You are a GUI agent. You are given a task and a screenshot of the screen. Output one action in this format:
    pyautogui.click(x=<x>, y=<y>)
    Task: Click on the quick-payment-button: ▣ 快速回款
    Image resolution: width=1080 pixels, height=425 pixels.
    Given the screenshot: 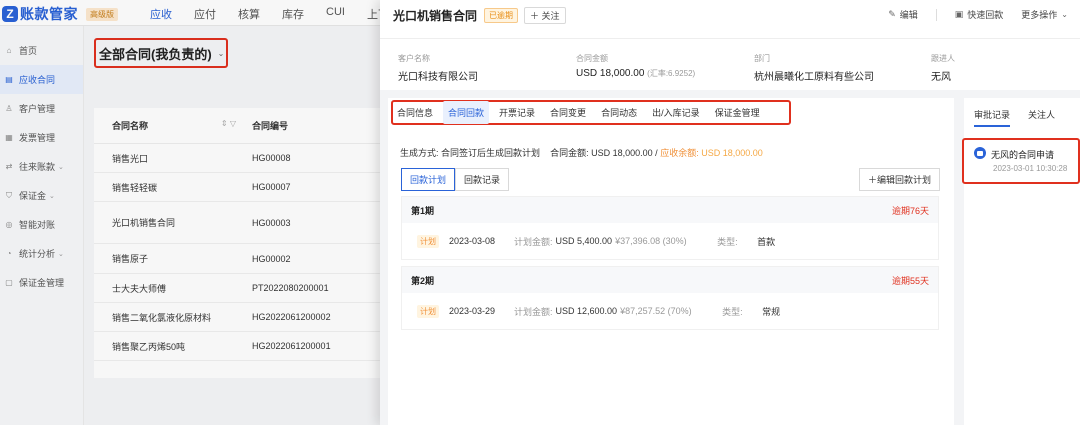 What is the action you would take?
    pyautogui.click(x=979, y=14)
    